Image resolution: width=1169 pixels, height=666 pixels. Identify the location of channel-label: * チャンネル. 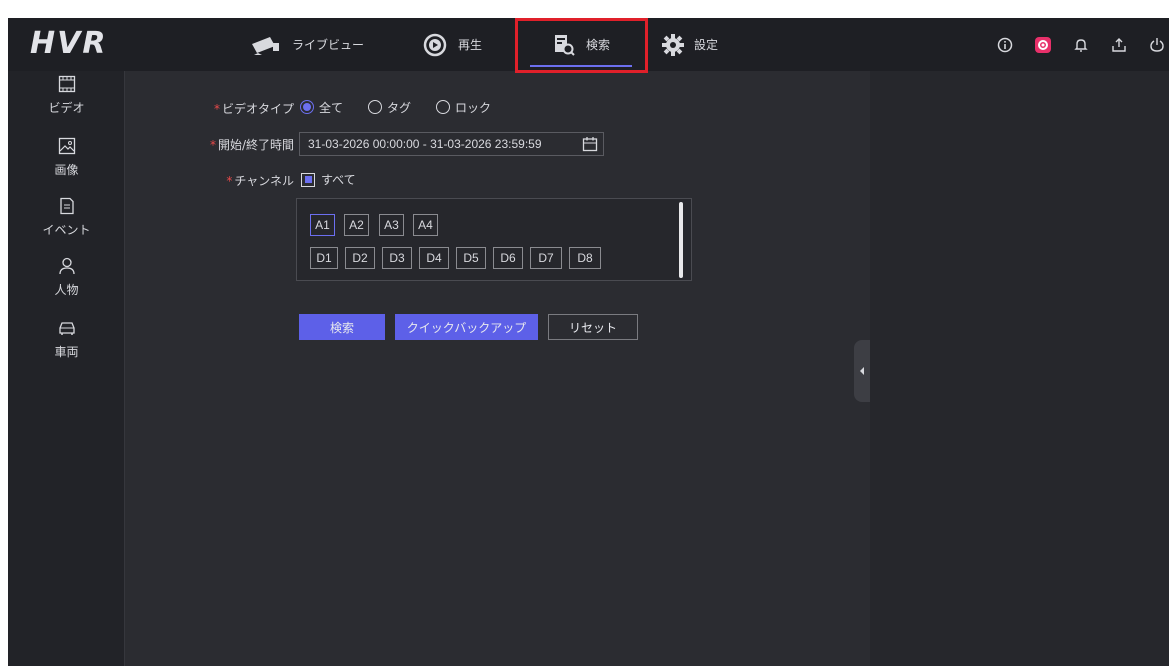
(260, 181).